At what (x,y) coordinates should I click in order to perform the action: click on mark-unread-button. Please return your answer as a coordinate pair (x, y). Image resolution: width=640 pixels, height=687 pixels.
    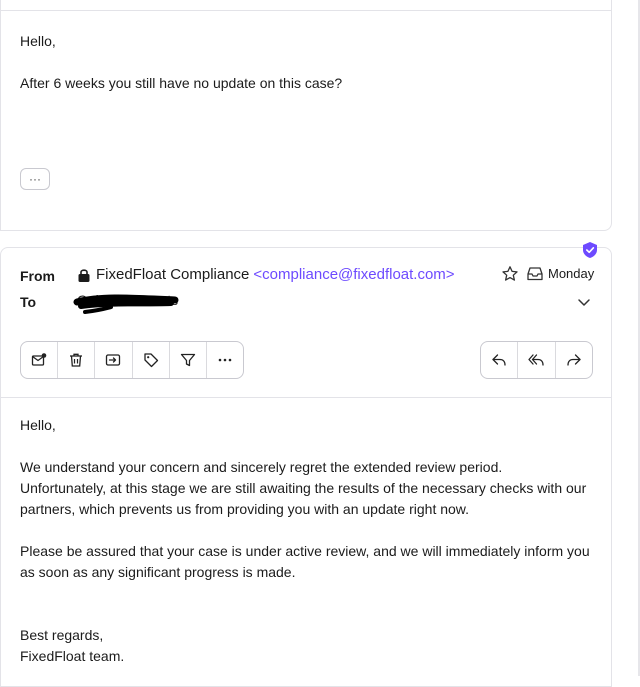
    Looking at the image, I should click on (40, 360).